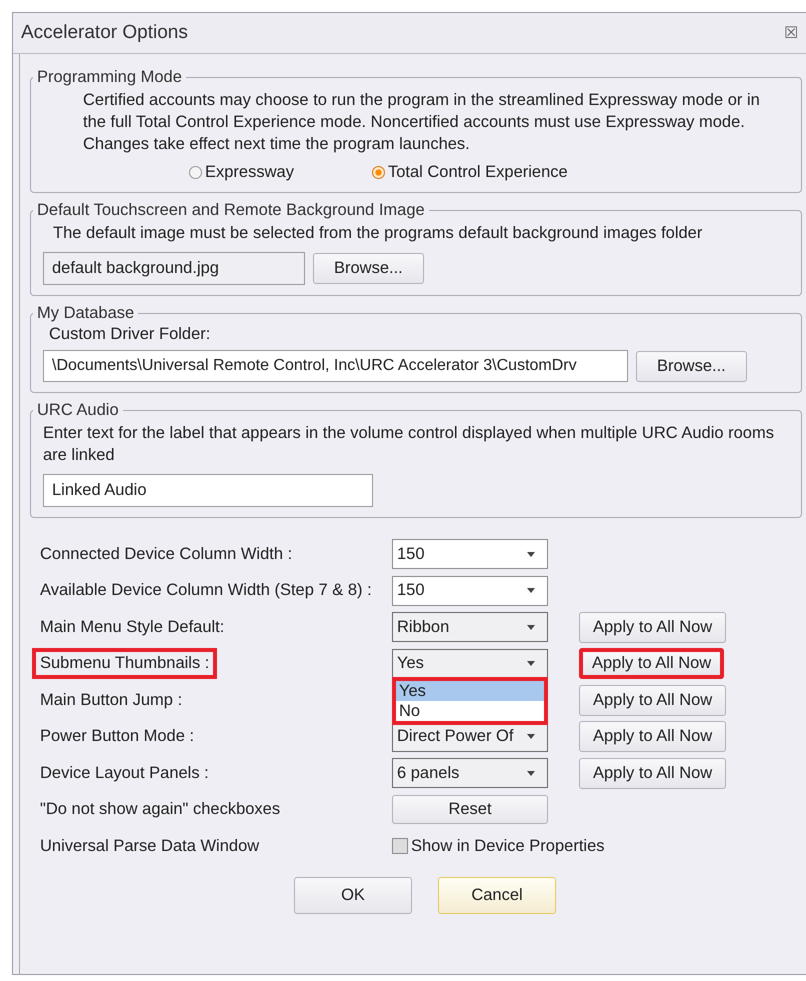 This screenshot has width=806, height=981. Describe the element at coordinates (86, 313) in the screenshot. I see `group-title: My Database` at that location.